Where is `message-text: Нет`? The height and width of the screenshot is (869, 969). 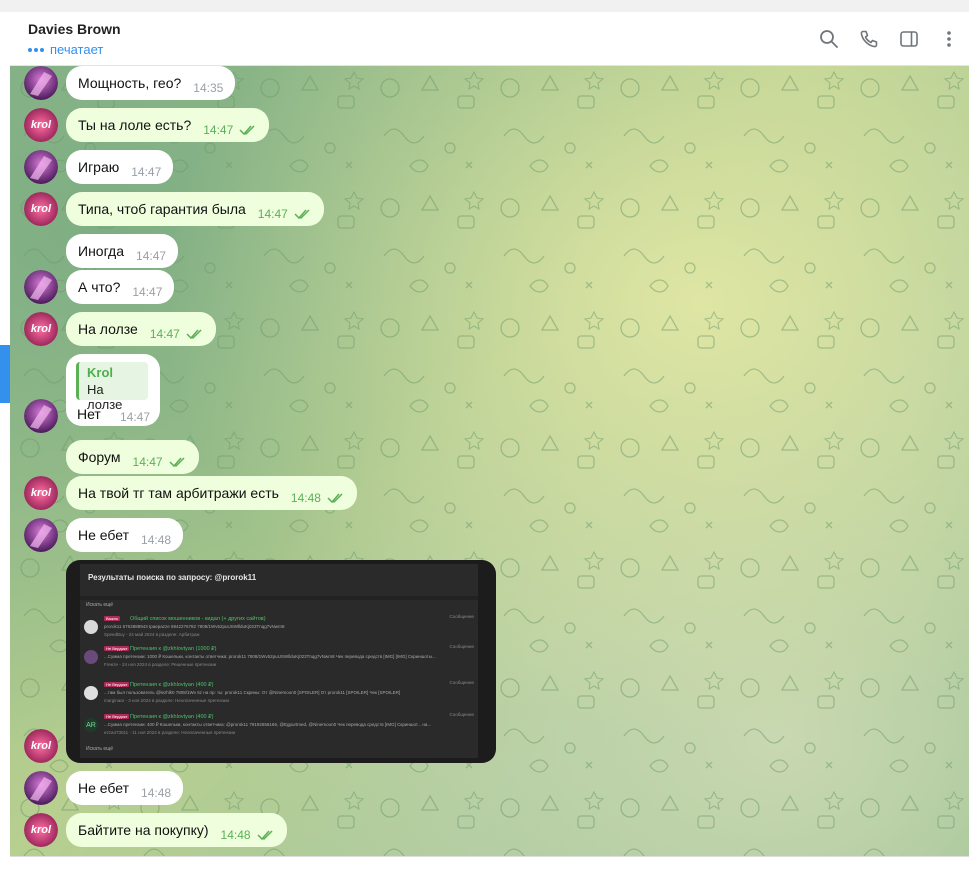 message-text: Нет is located at coordinates (89, 414).